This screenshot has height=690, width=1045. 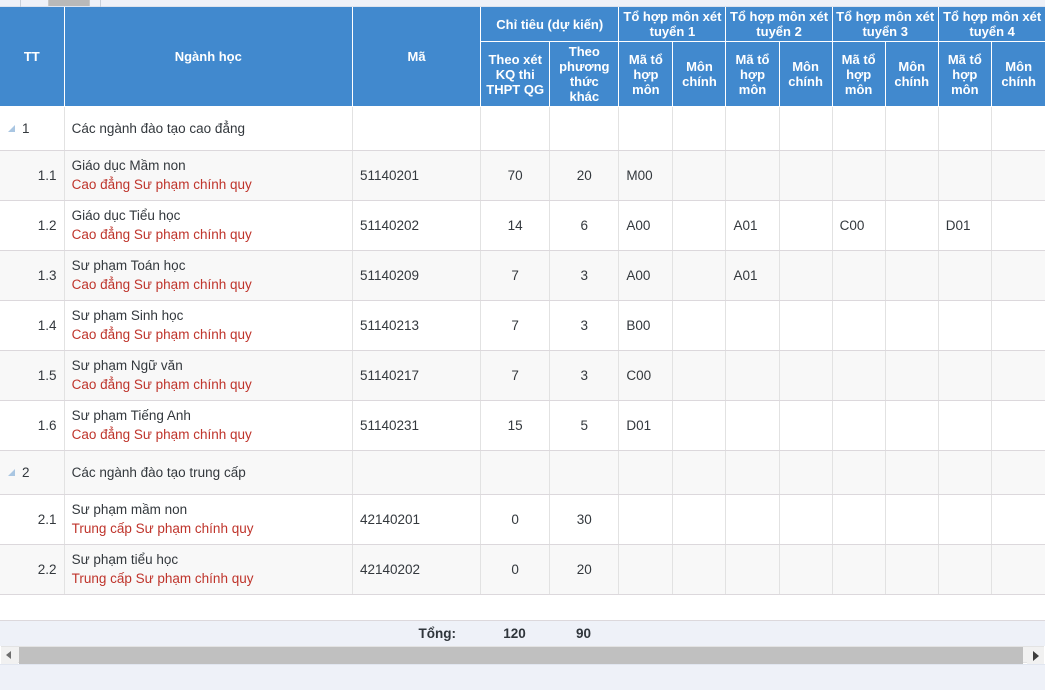 I want to click on header-ma-to-hop-mon-1: Mã tổ hợp môn, so click(x=646, y=74).